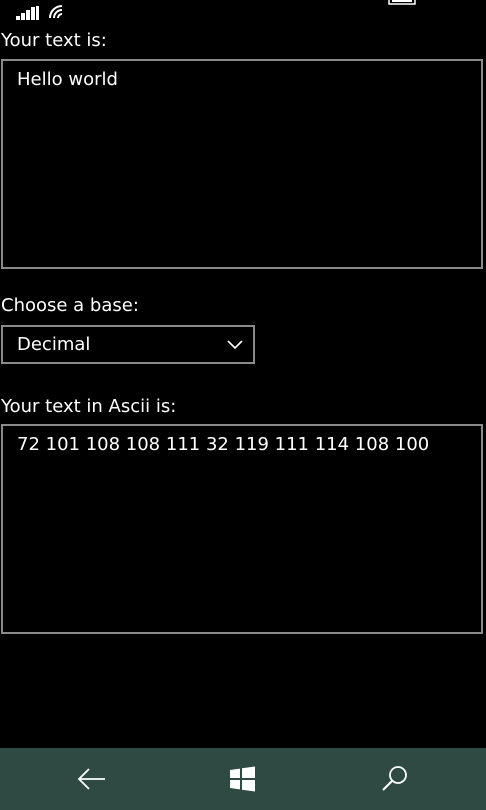  Describe the element at coordinates (235, 345) in the screenshot. I see `chevron-down-icon` at that location.